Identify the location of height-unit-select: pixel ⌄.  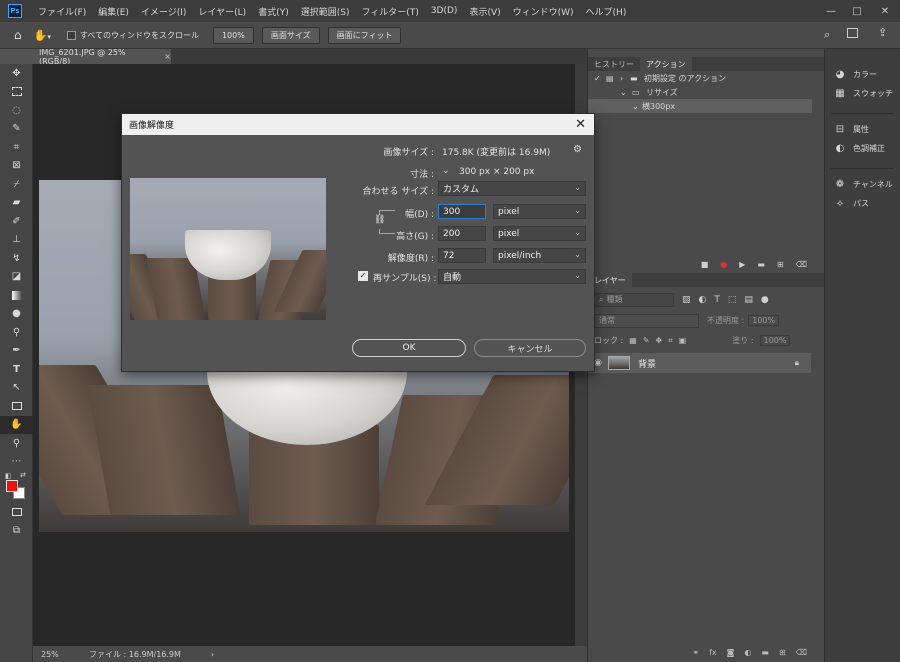
(539, 233).